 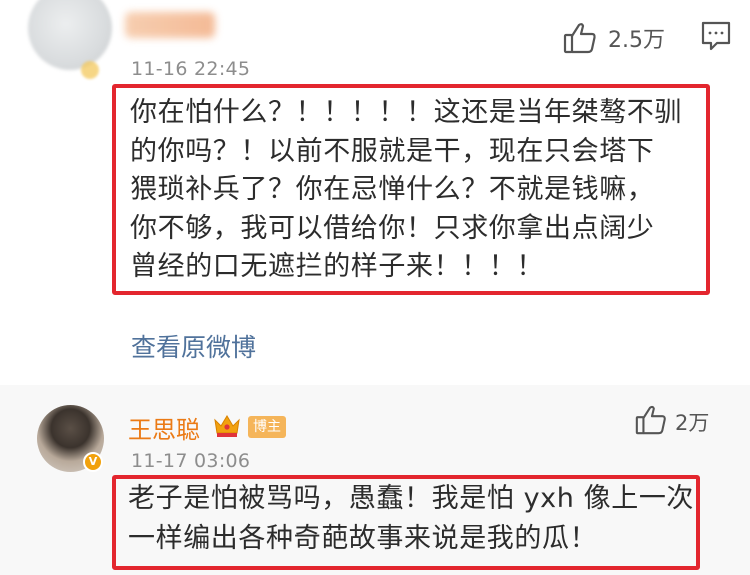 What do you see at coordinates (716, 36) in the screenshot?
I see `comment-bubble-icon` at bounding box center [716, 36].